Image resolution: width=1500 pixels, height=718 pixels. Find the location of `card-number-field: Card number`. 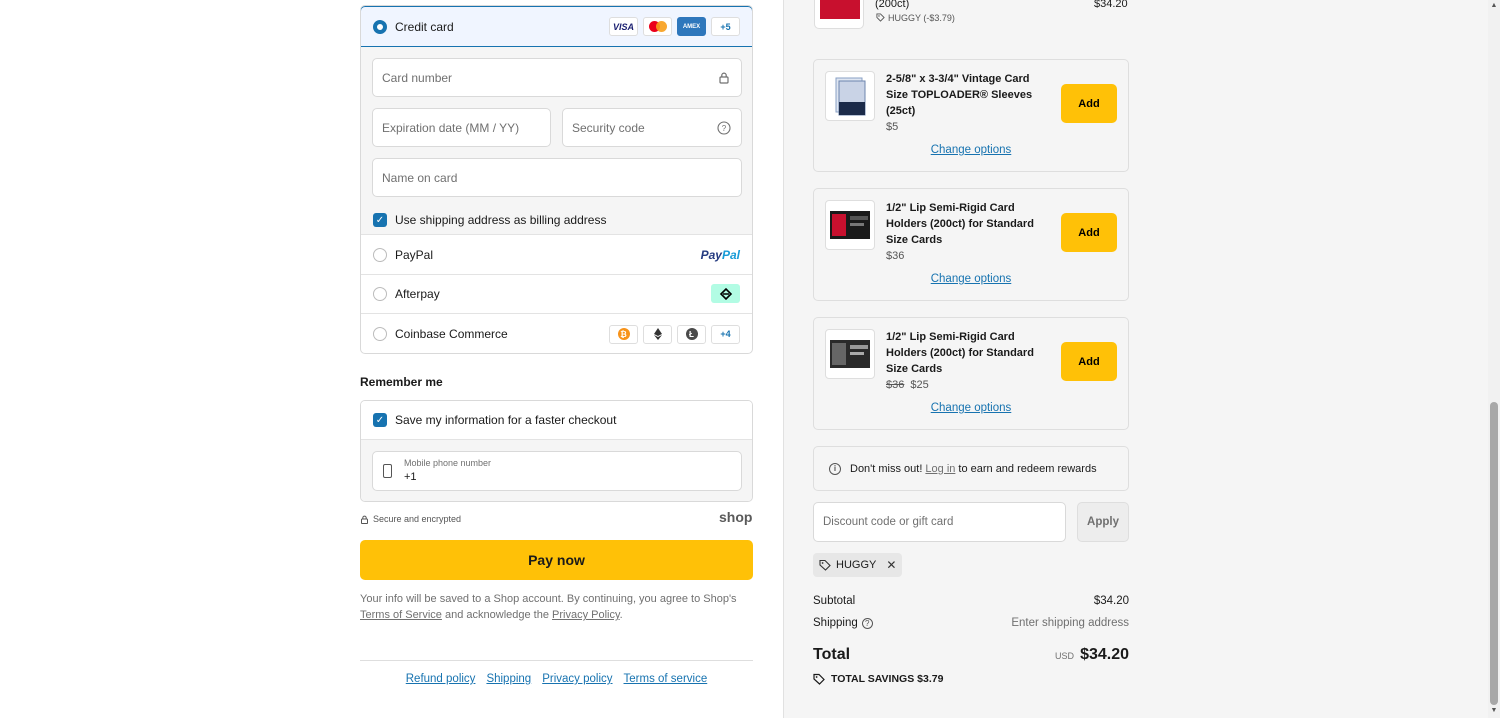

card-number-field: Card number is located at coordinates (557, 77).